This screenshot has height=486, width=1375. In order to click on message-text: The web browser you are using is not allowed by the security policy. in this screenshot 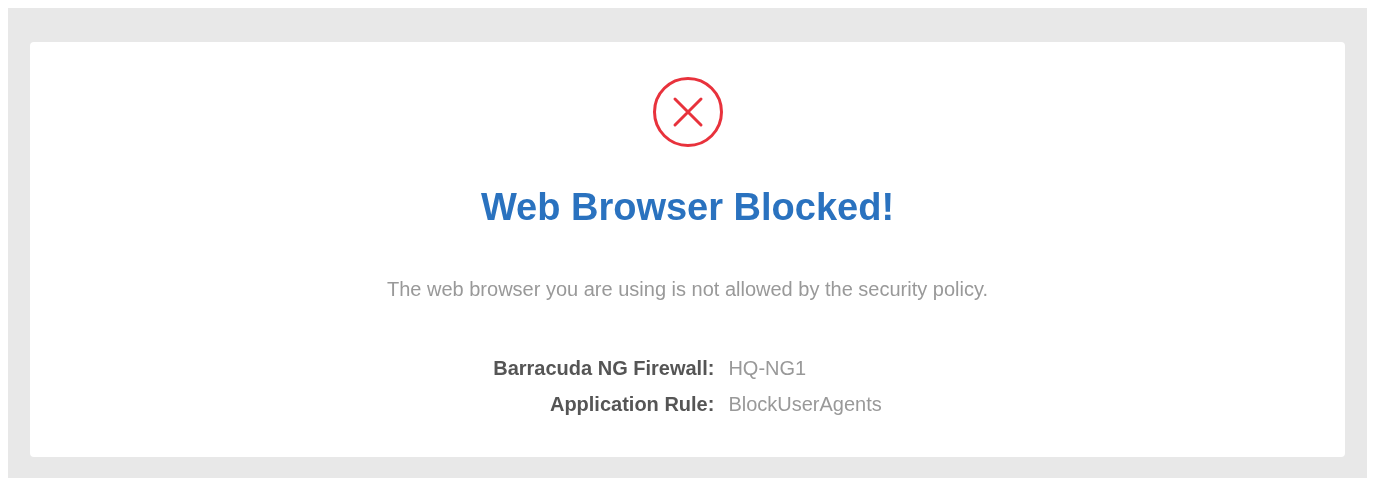, I will do `click(687, 289)`.